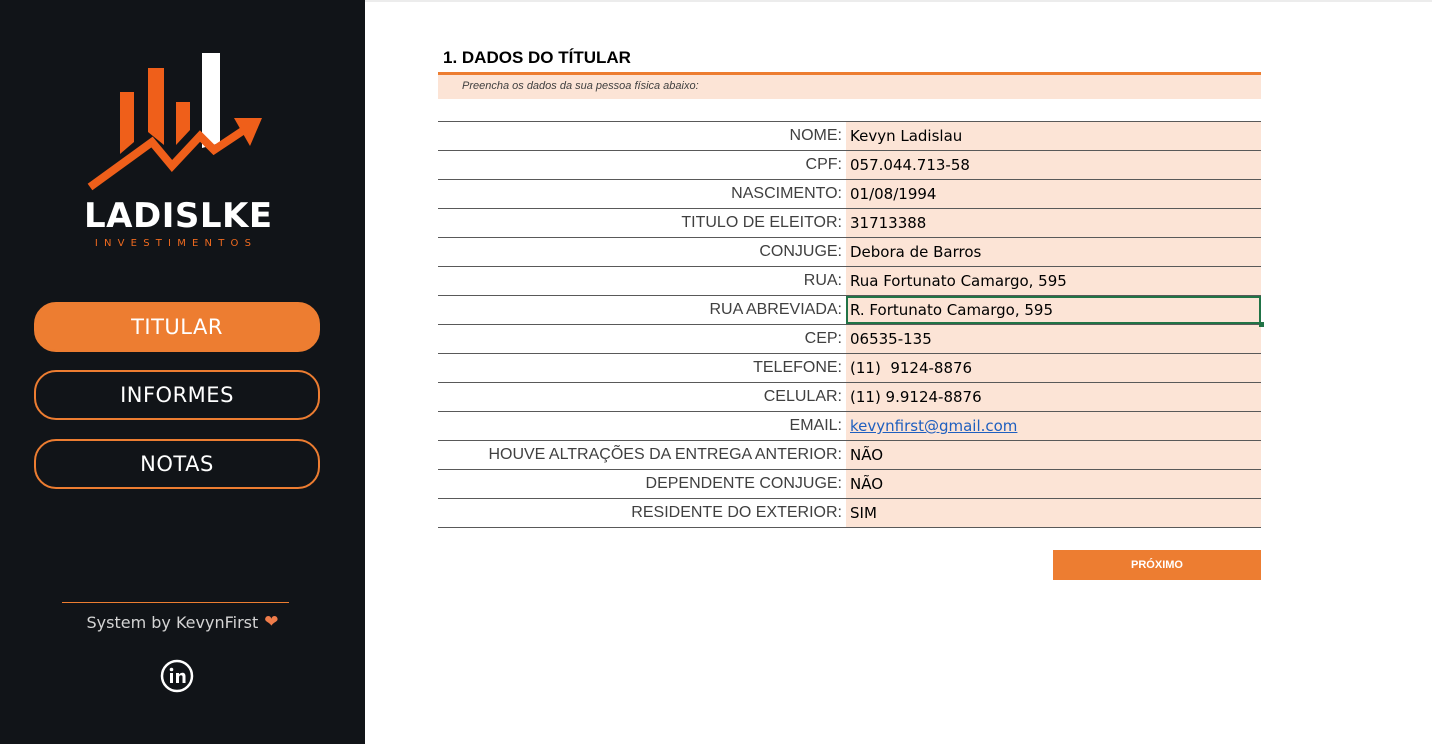 The image size is (1432, 744). I want to click on email-field: kevynfirst@gmail.com, so click(1053, 426).